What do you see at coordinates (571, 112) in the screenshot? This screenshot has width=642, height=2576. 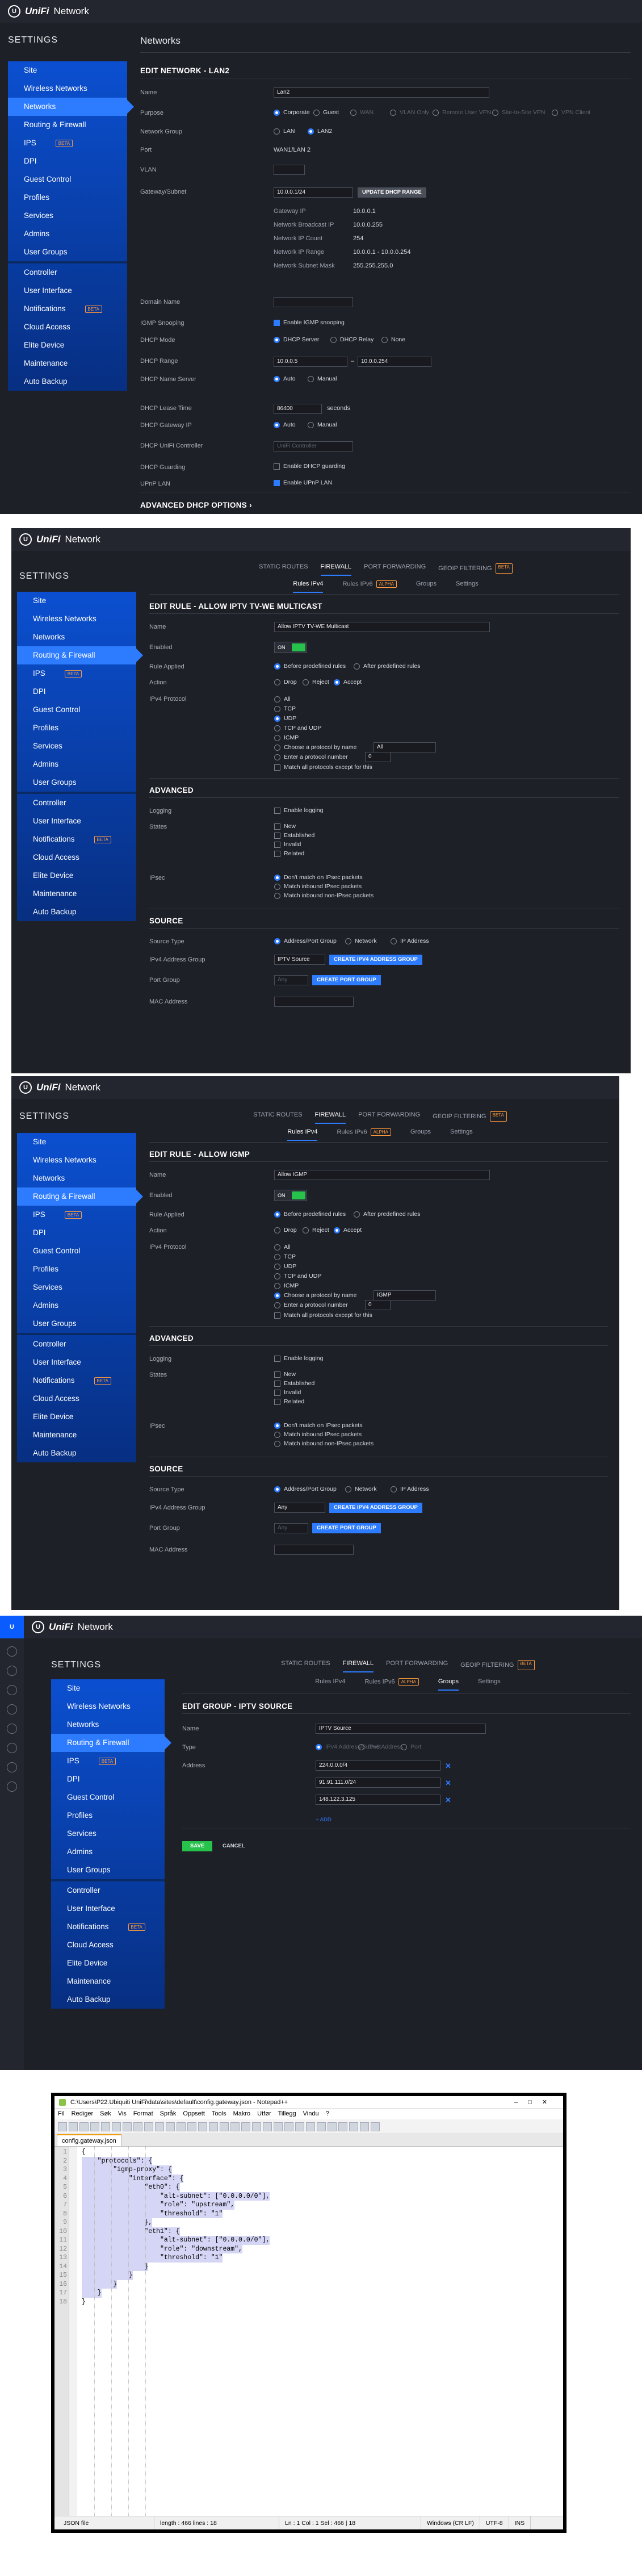 I see `purpose-vpn-client: VPN Client` at bounding box center [571, 112].